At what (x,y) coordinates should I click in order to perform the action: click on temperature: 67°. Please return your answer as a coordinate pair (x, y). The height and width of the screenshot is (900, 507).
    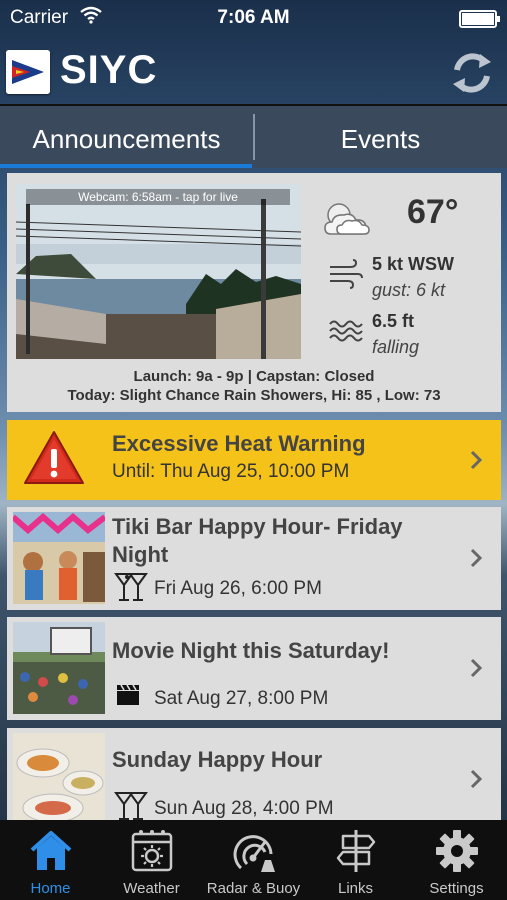
    Looking at the image, I should click on (433, 212).